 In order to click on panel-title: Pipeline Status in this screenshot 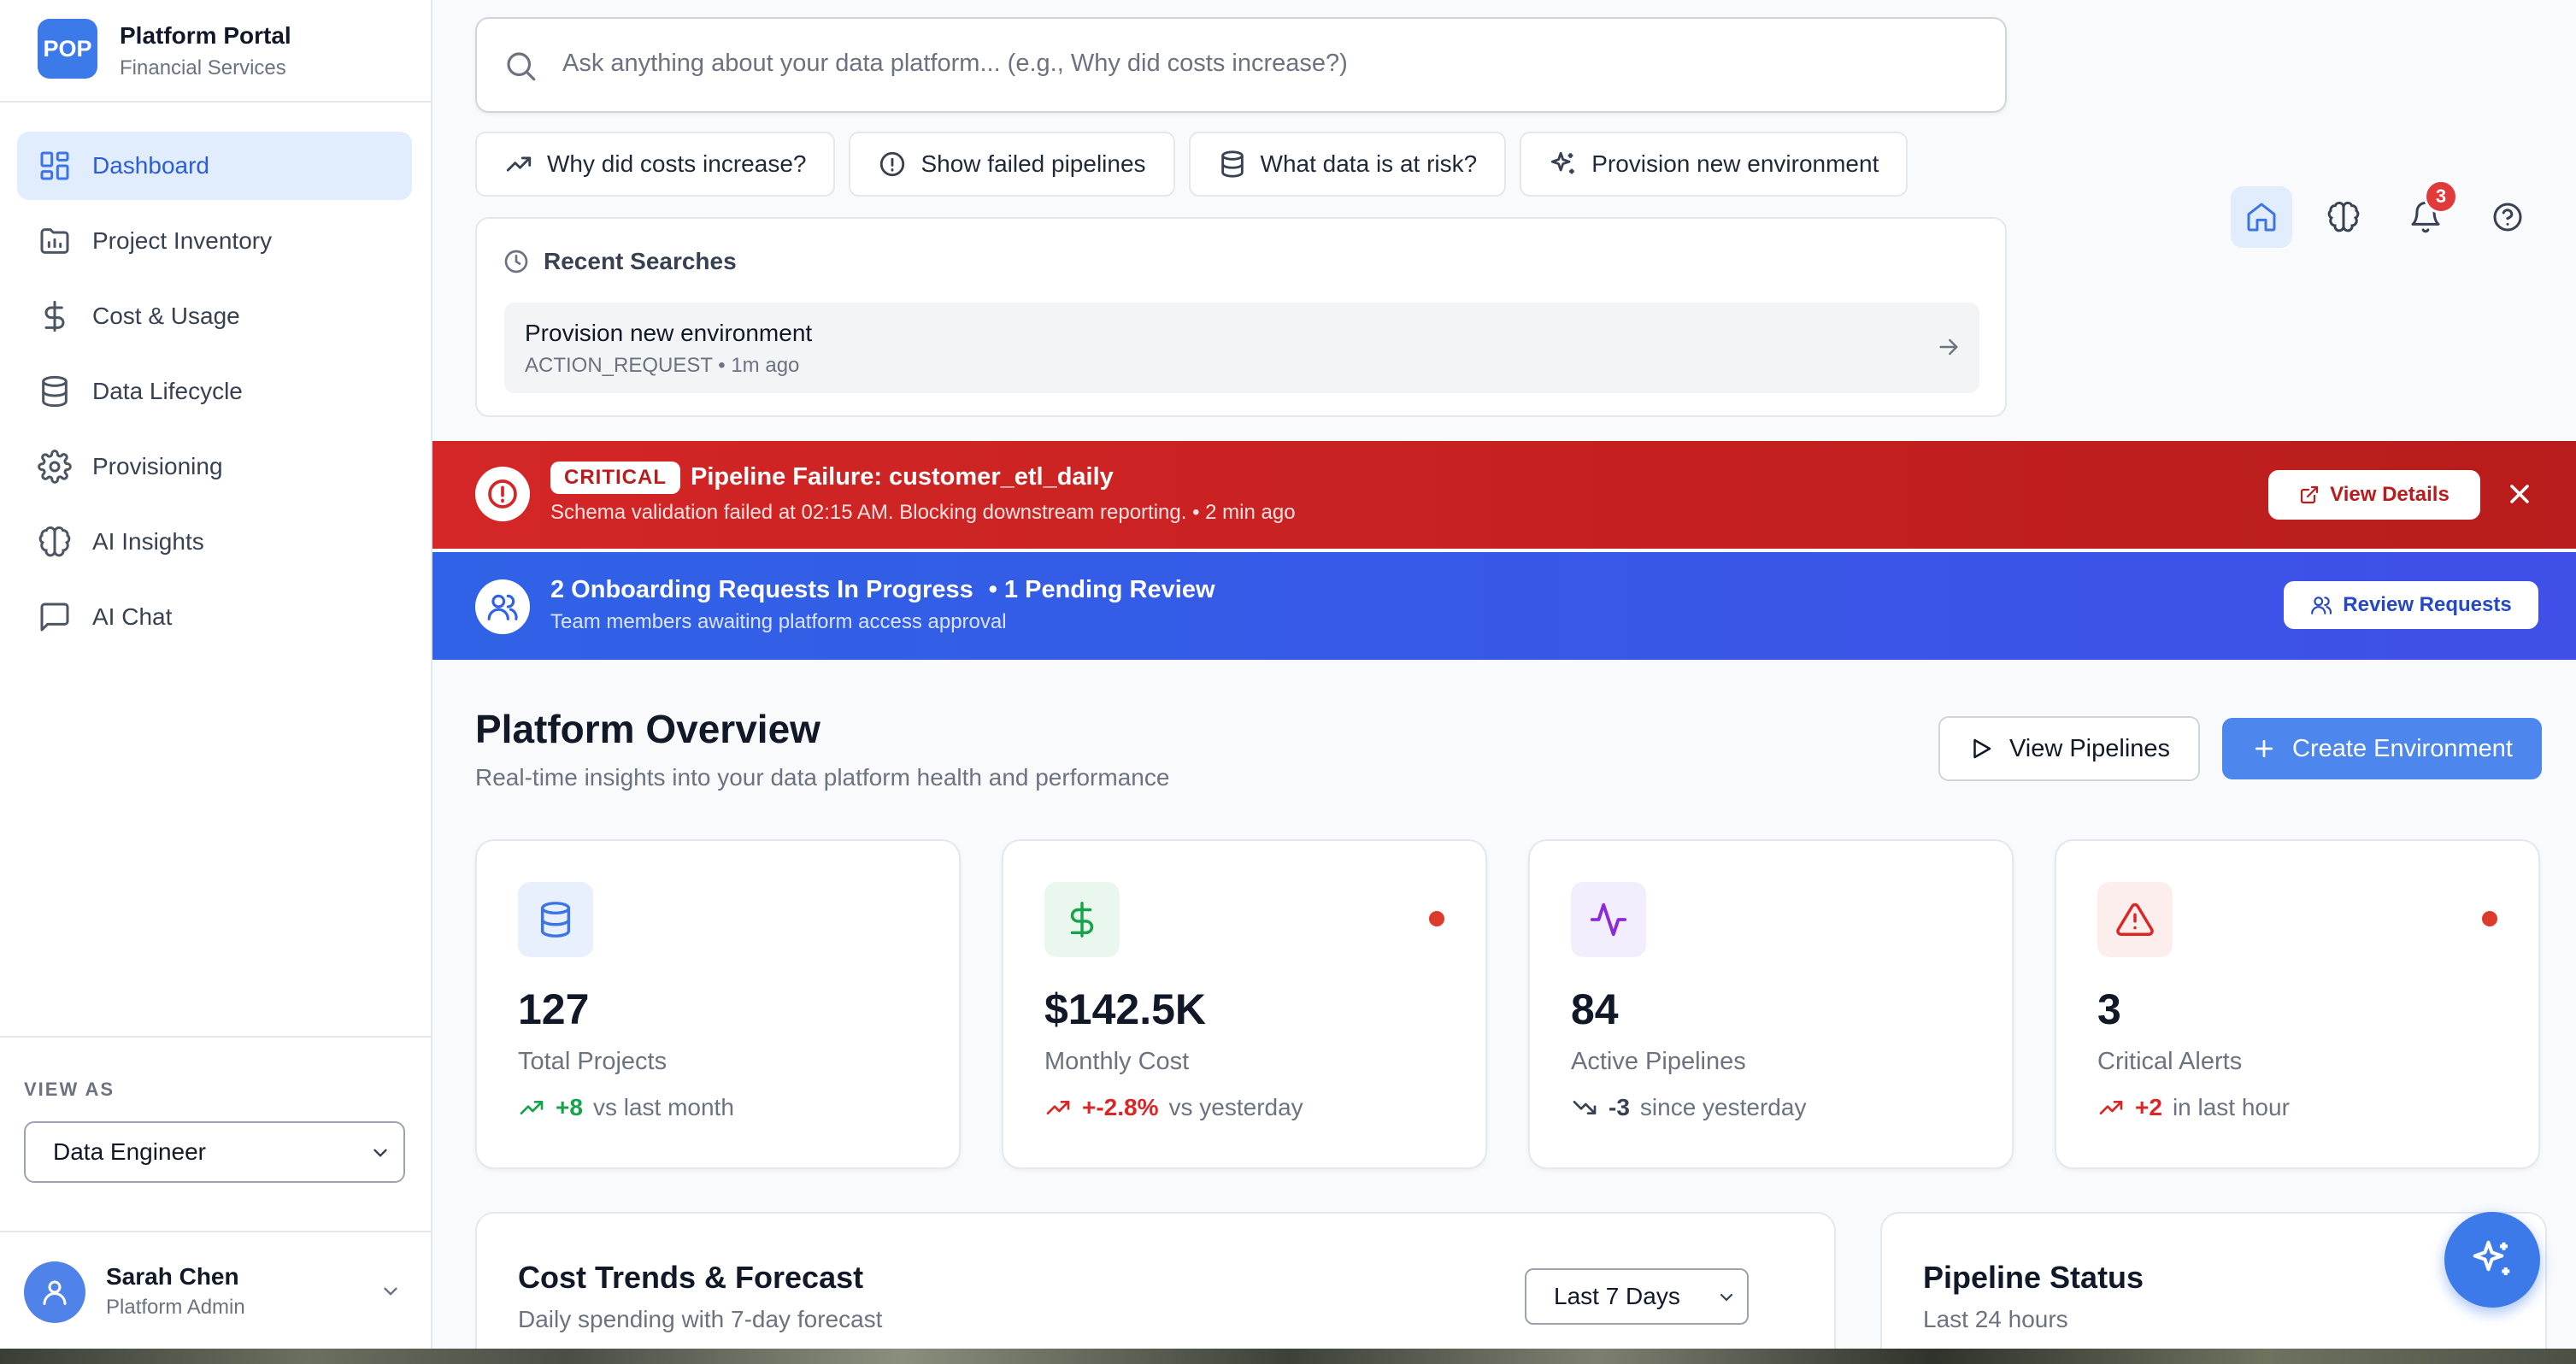, I will do `click(2033, 1278)`.